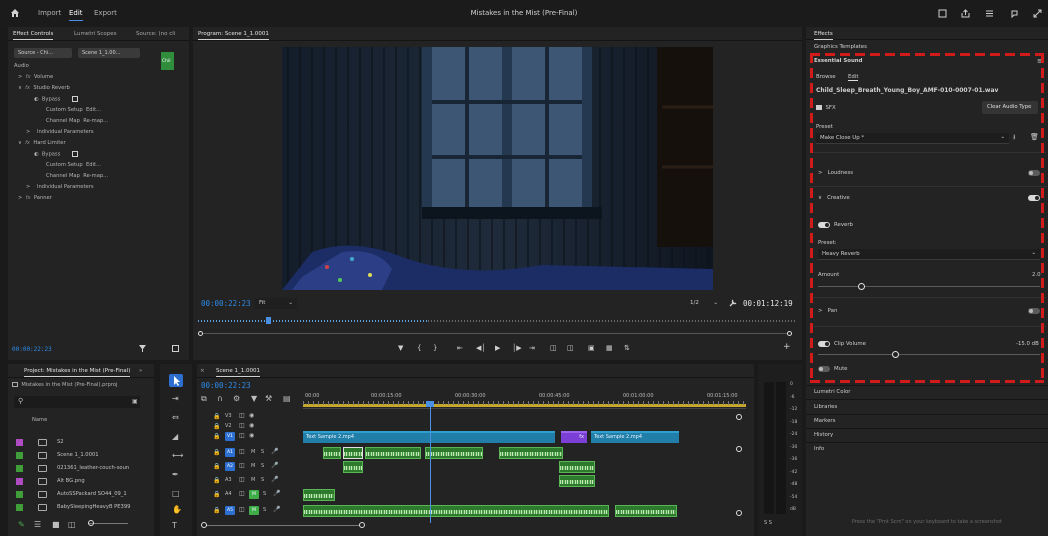 This screenshot has height=536, width=1048. What do you see at coordinates (251, 425) in the screenshot?
I see `eye-icon: ◉` at bounding box center [251, 425].